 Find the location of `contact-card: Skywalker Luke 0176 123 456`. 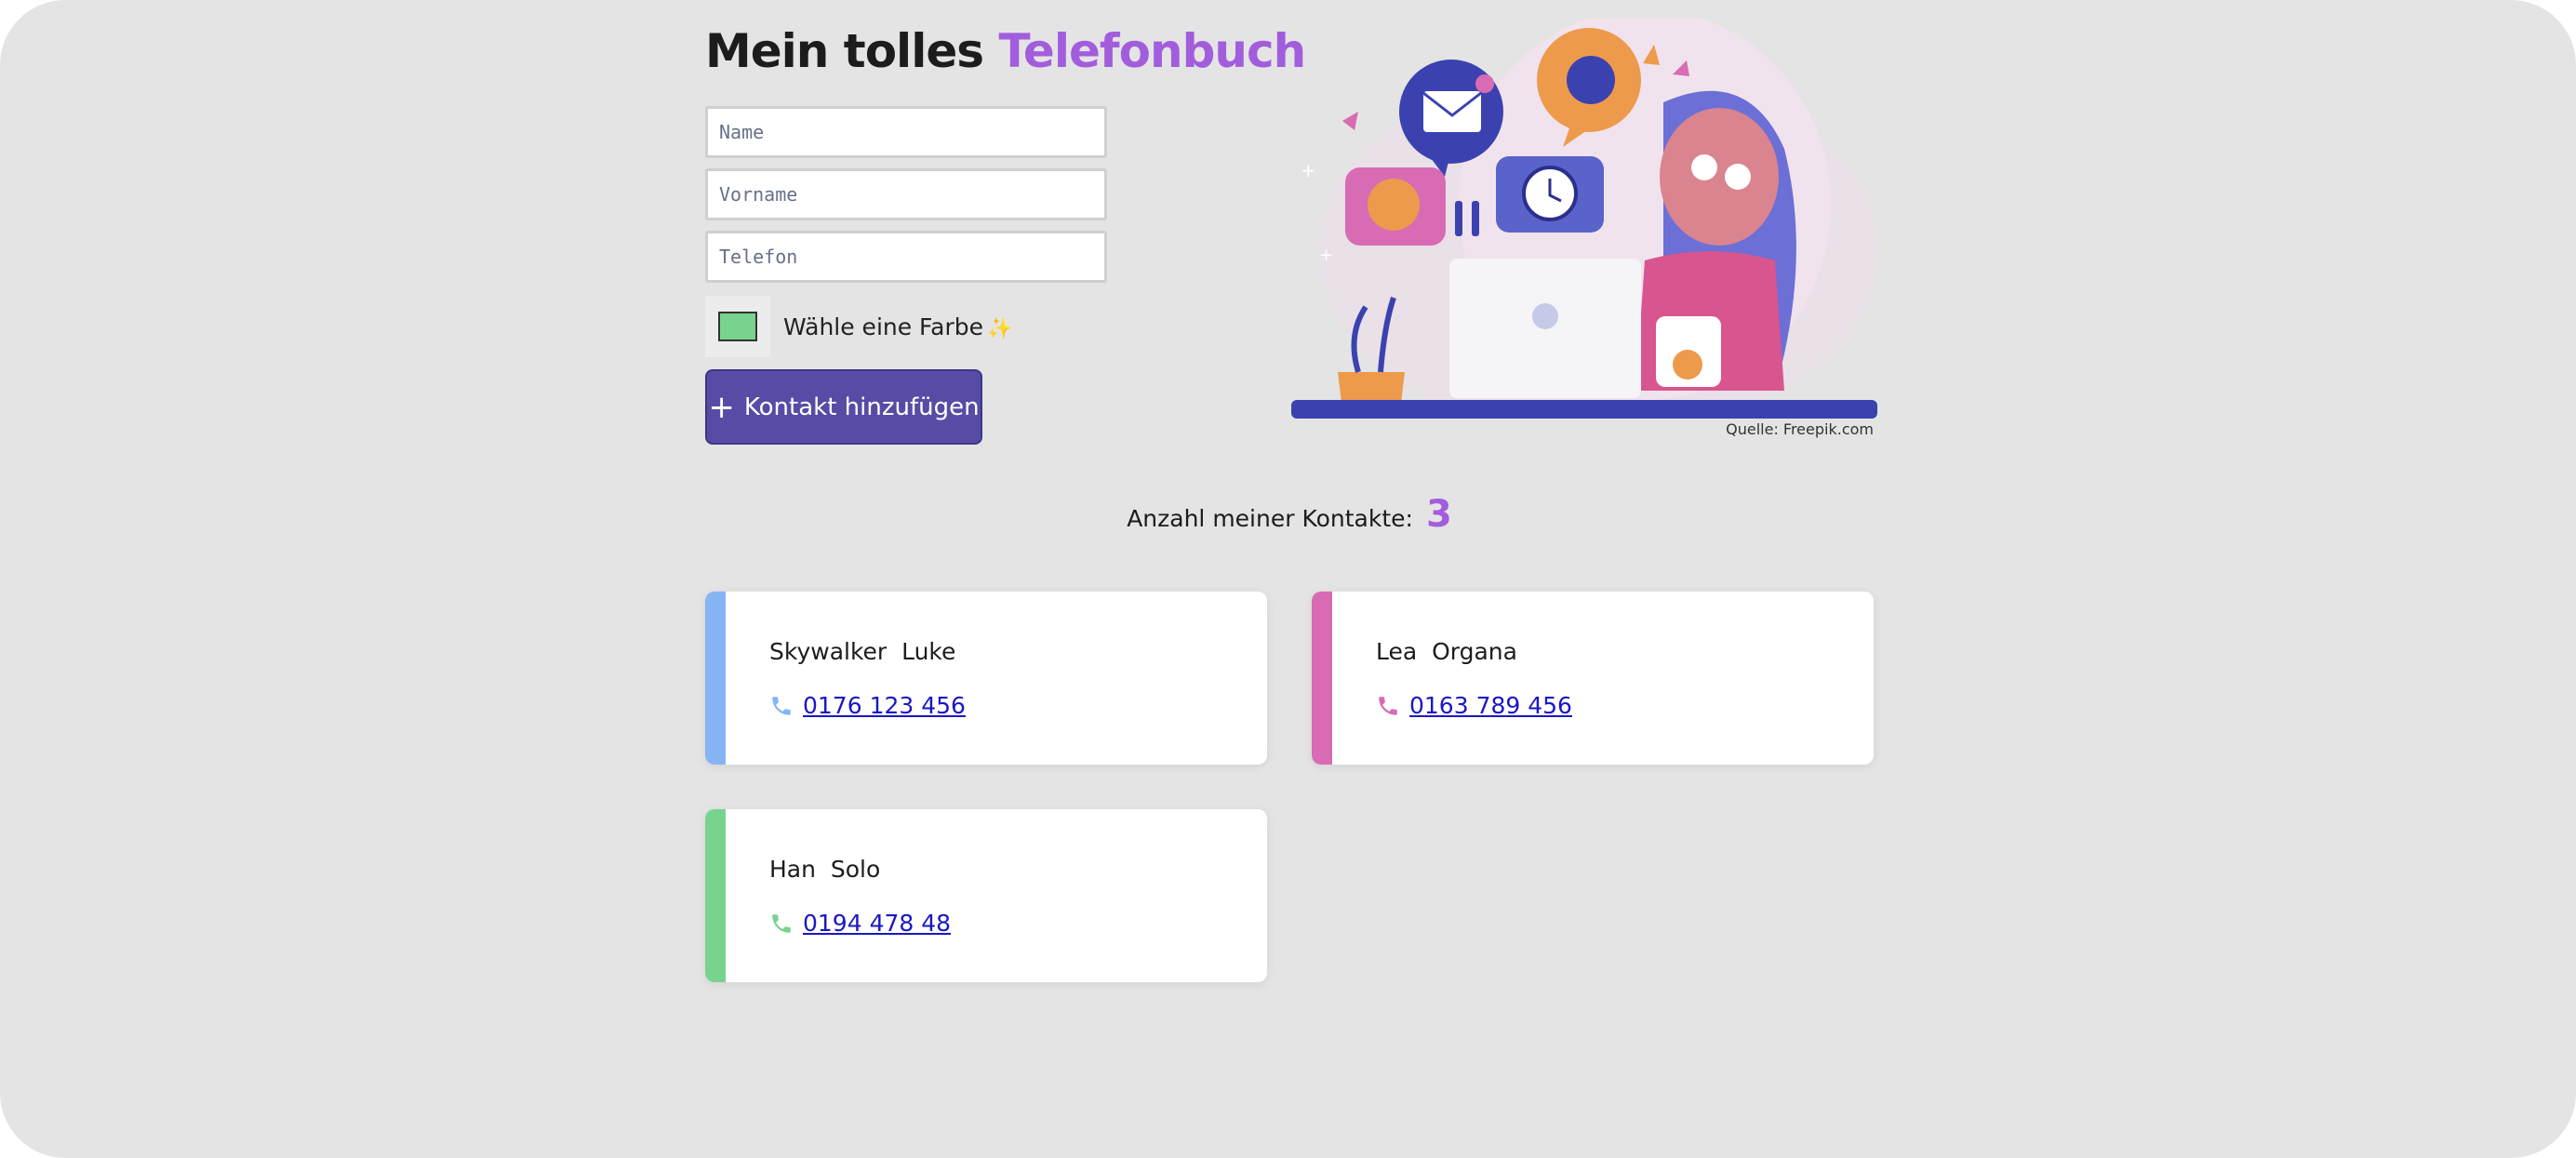

contact-card: Skywalker Luke 0176 123 456 is located at coordinates (986, 678).